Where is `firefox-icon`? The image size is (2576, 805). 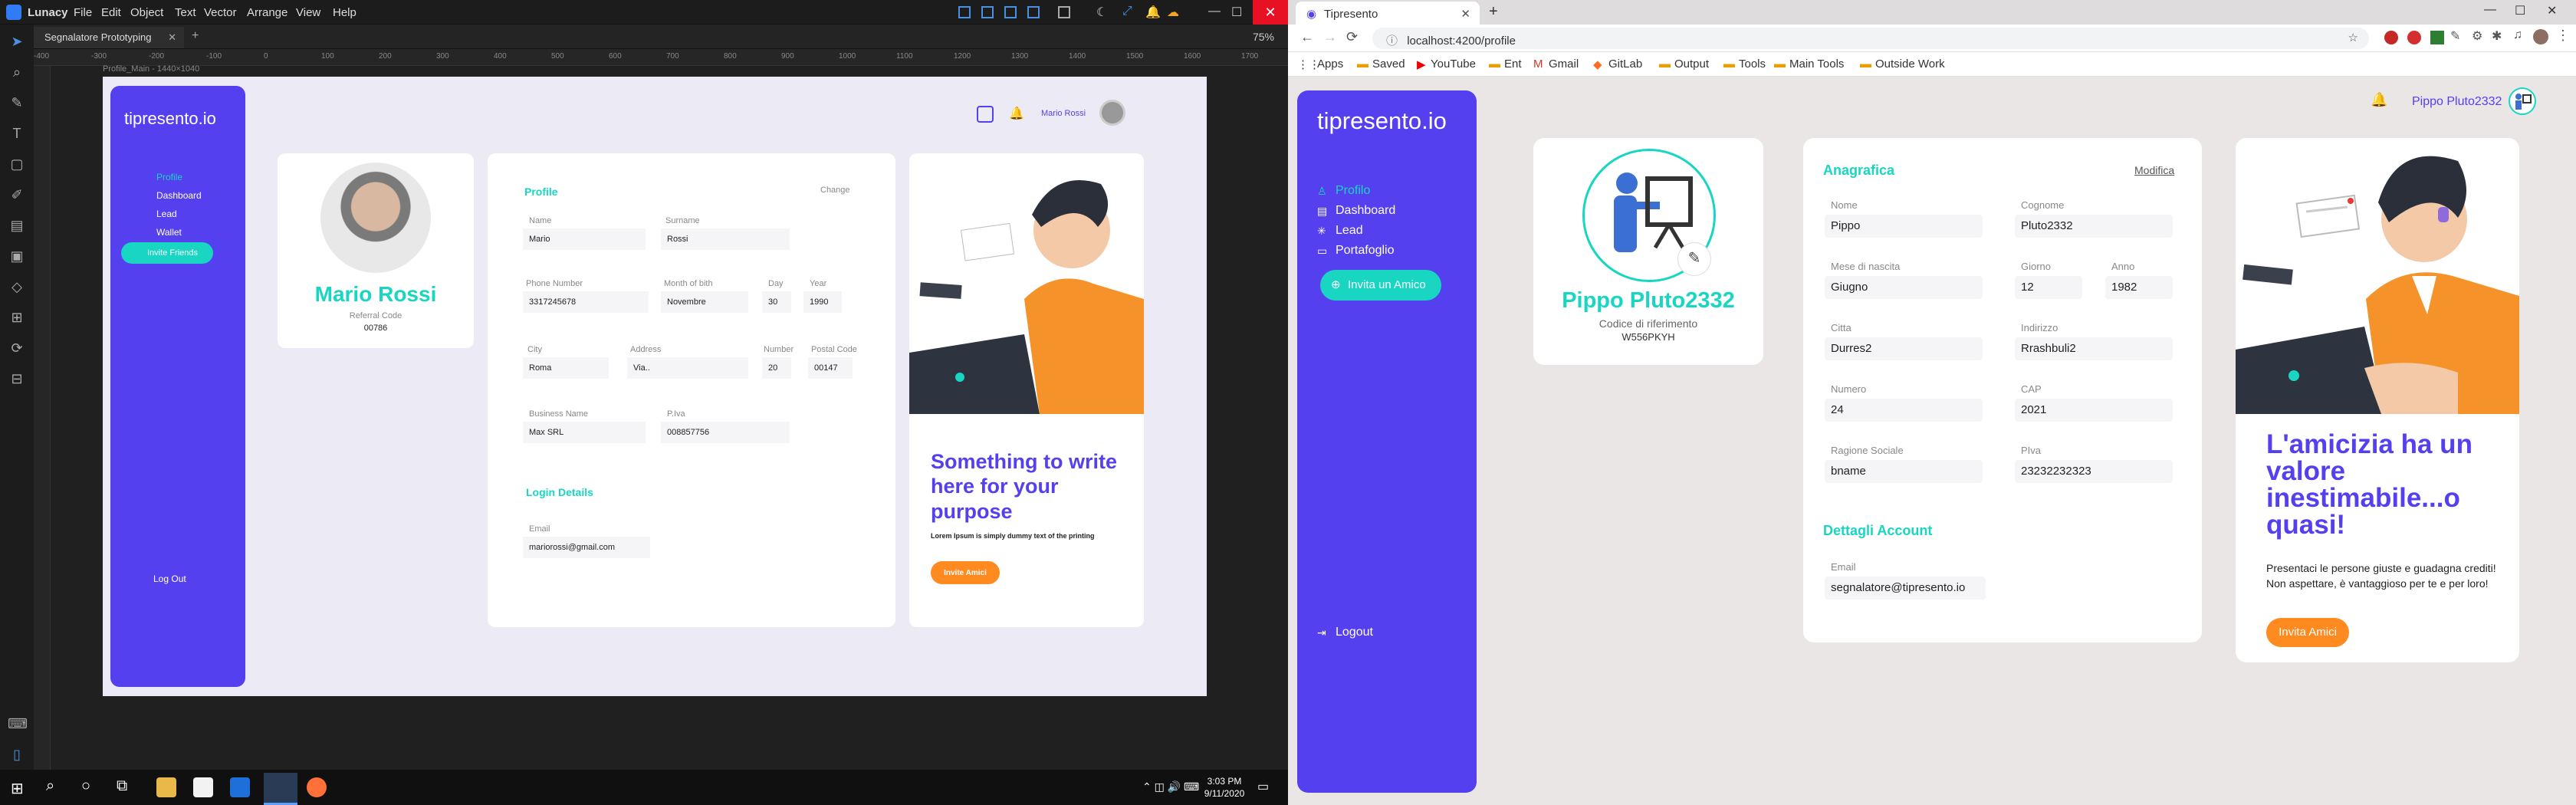
firefox-icon is located at coordinates (317, 787).